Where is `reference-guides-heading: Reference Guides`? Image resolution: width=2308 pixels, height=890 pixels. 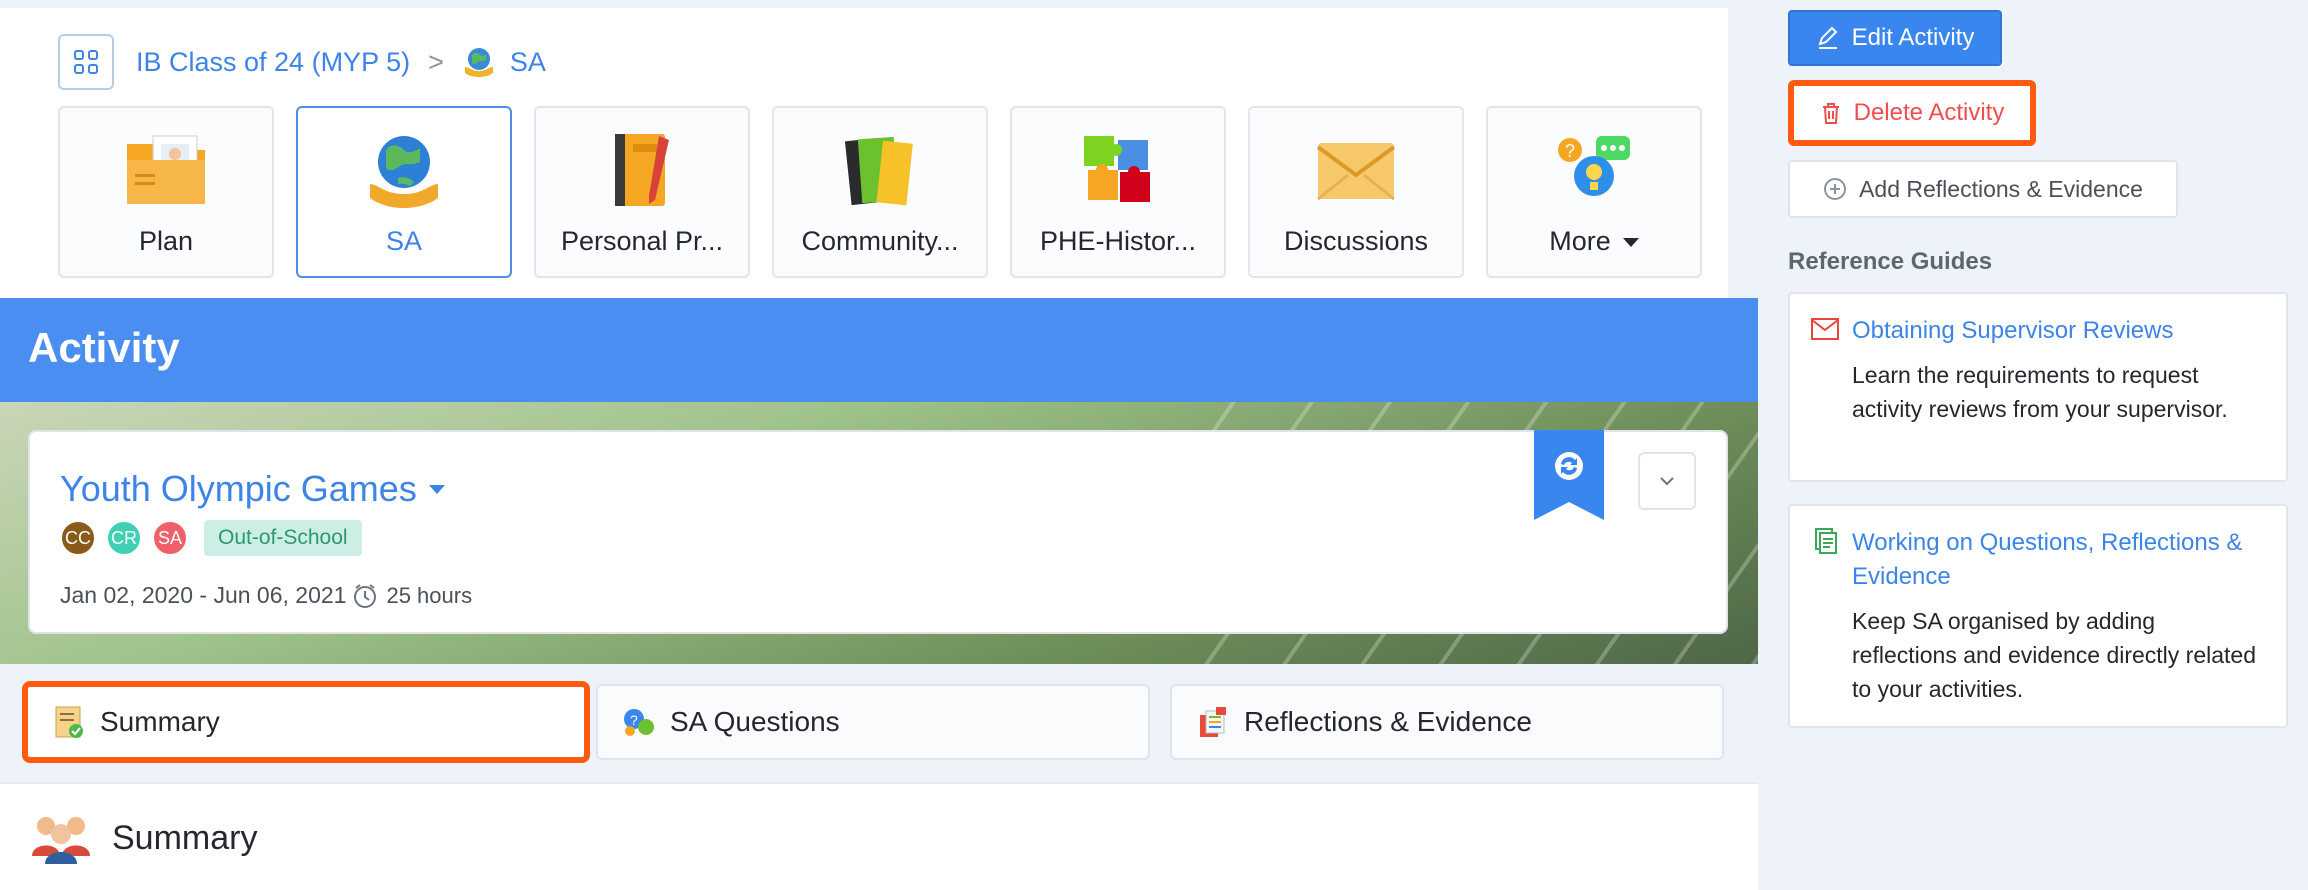 reference-guides-heading: Reference Guides is located at coordinates (1890, 261).